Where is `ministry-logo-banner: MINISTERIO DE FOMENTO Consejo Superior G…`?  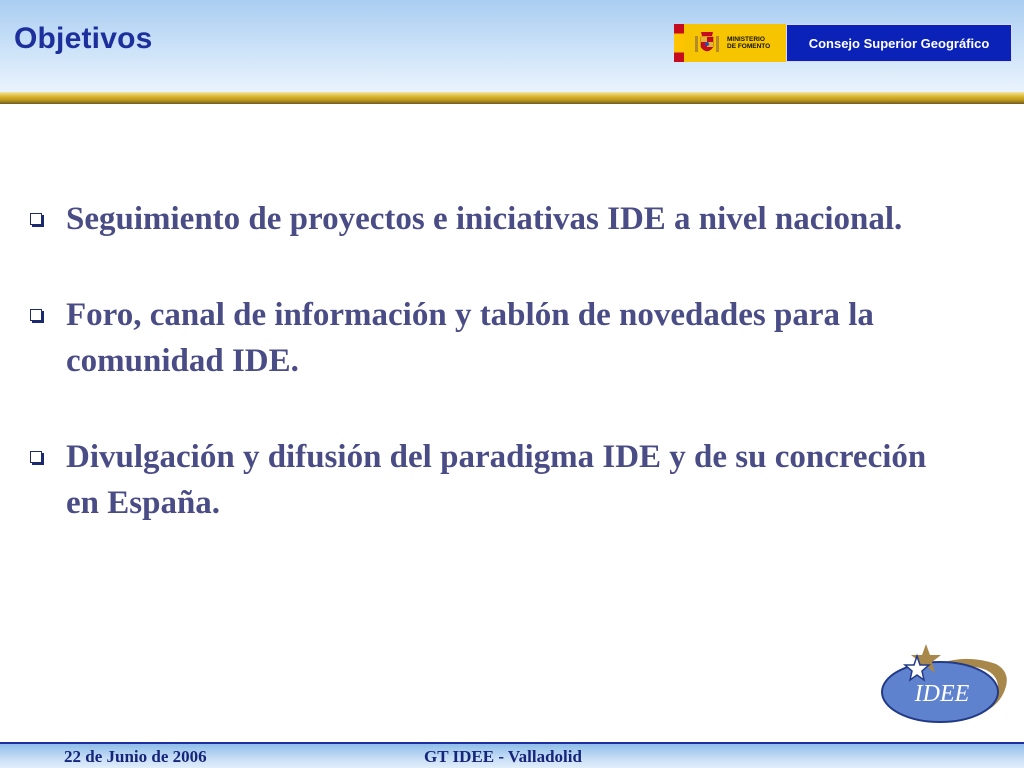 ministry-logo-banner: MINISTERIO DE FOMENTO Consejo Superior G… is located at coordinates (843, 43).